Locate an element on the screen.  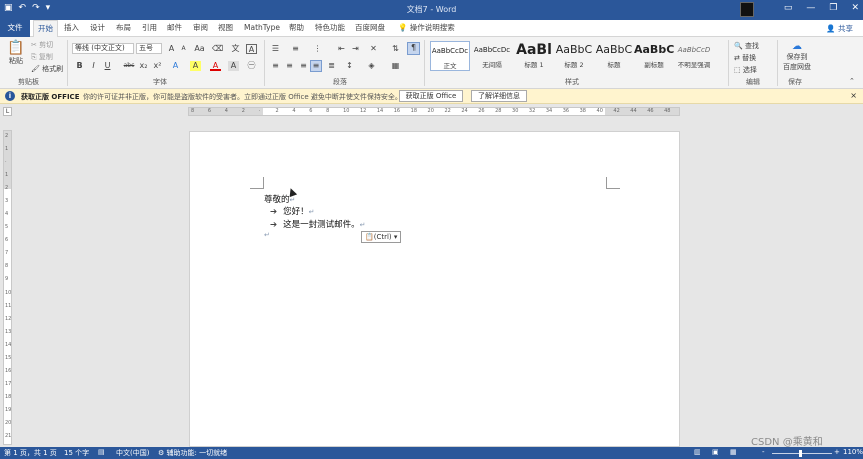
show-marks-icon: ¶ is located at coordinates (413, 48).